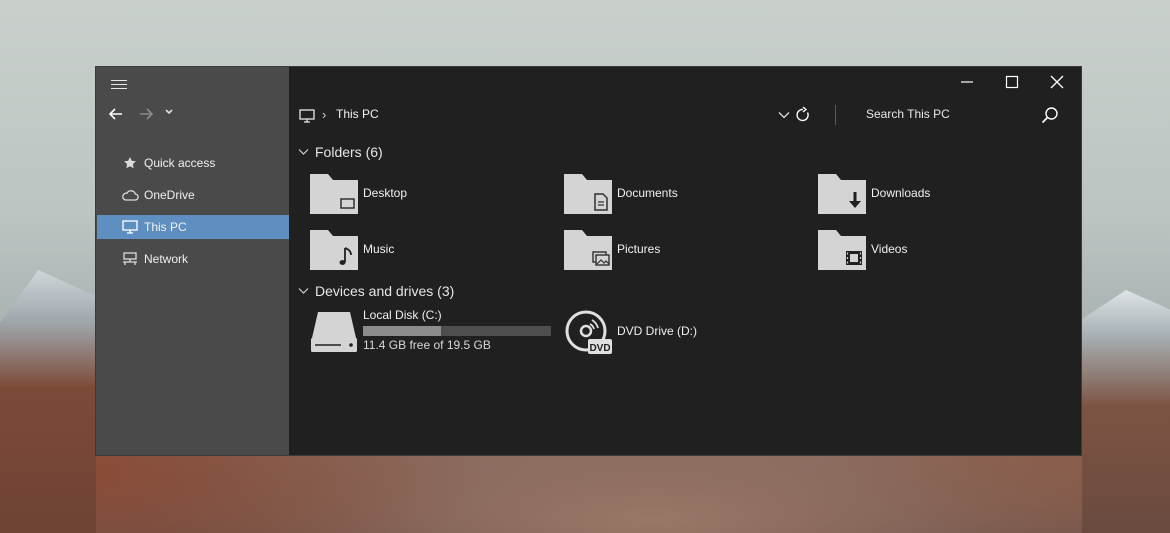 The image size is (1170, 533). I want to click on videos-folder-icon, so click(842, 250).